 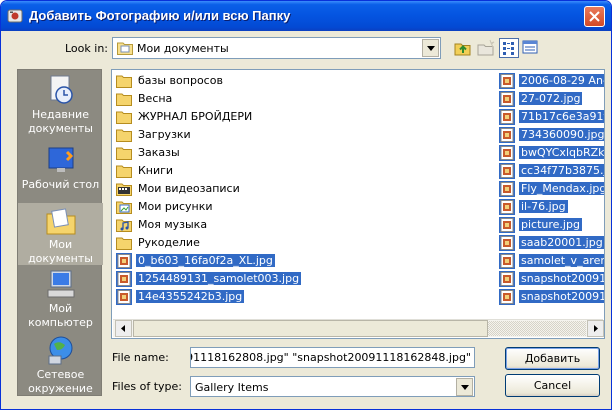 What do you see at coordinates (276, 48) in the screenshot?
I see `look-in-combo: Мои документы` at bounding box center [276, 48].